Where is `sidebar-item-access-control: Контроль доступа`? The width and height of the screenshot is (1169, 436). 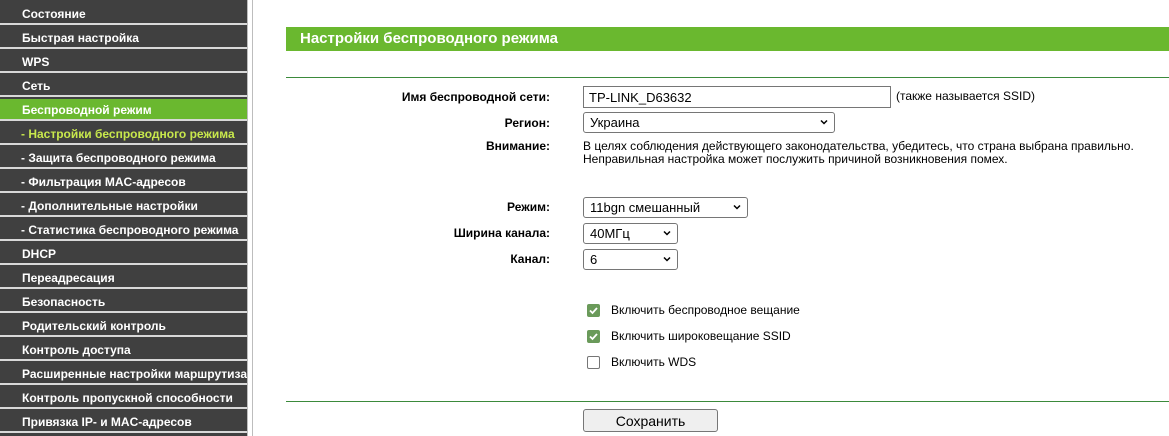
sidebar-item-access-control: Контроль доступа is located at coordinates (123, 350).